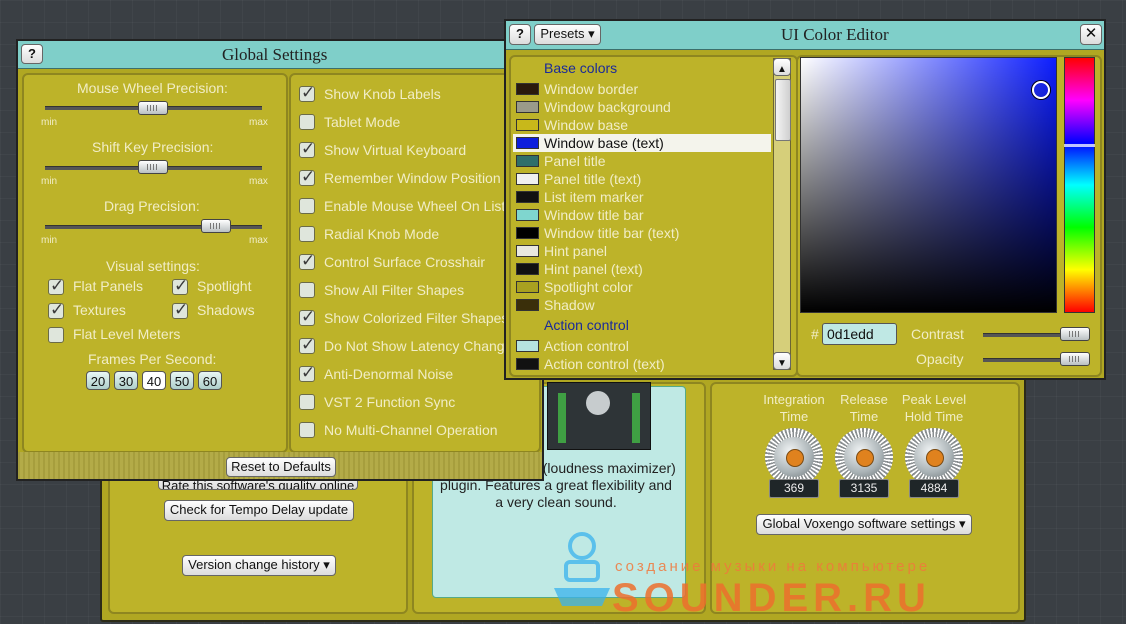 The height and width of the screenshot is (624, 1126). I want to click on presets-dropdown: Presets ▾, so click(567, 34).